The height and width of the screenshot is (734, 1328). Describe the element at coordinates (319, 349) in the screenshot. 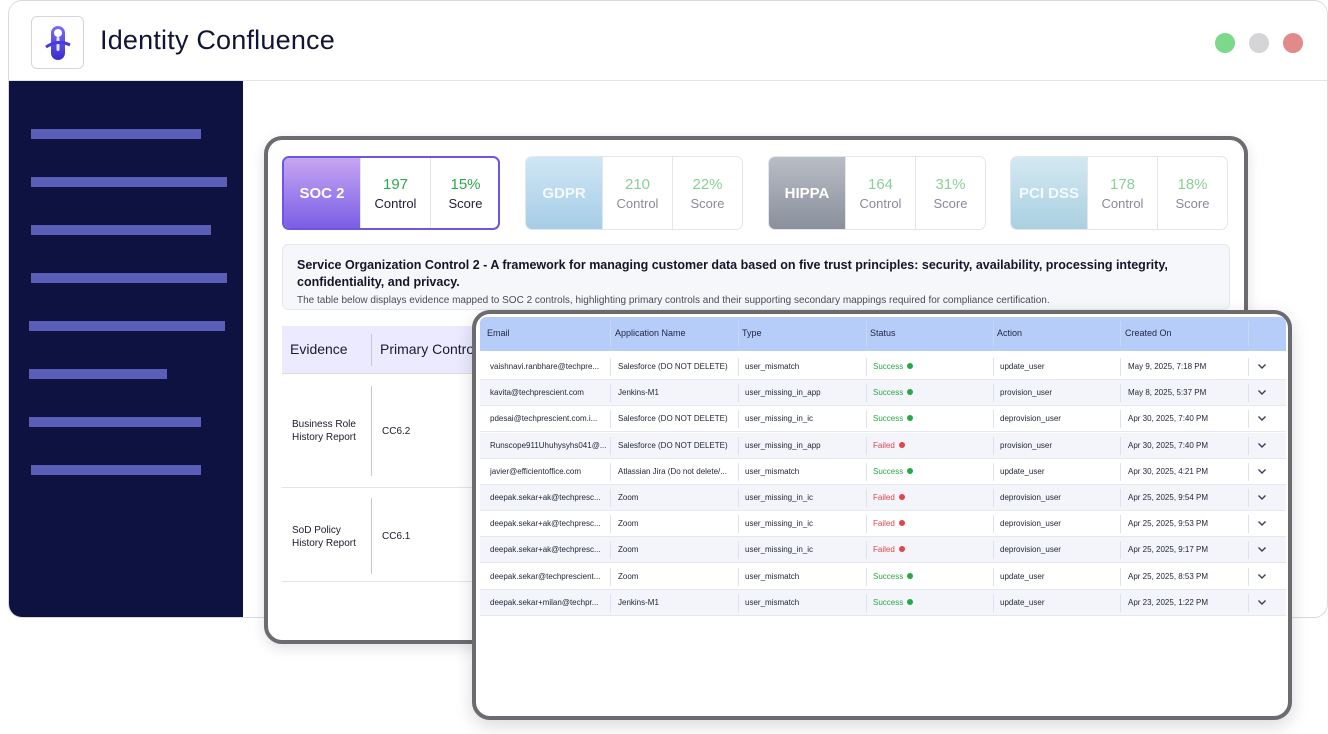

I see `column-header-evidence: Evidence` at that location.